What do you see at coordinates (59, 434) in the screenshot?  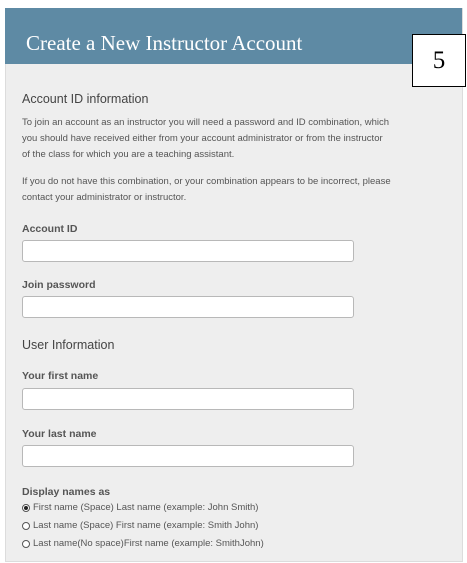 I see `last-name-label: Your last name` at bounding box center [59, 434].